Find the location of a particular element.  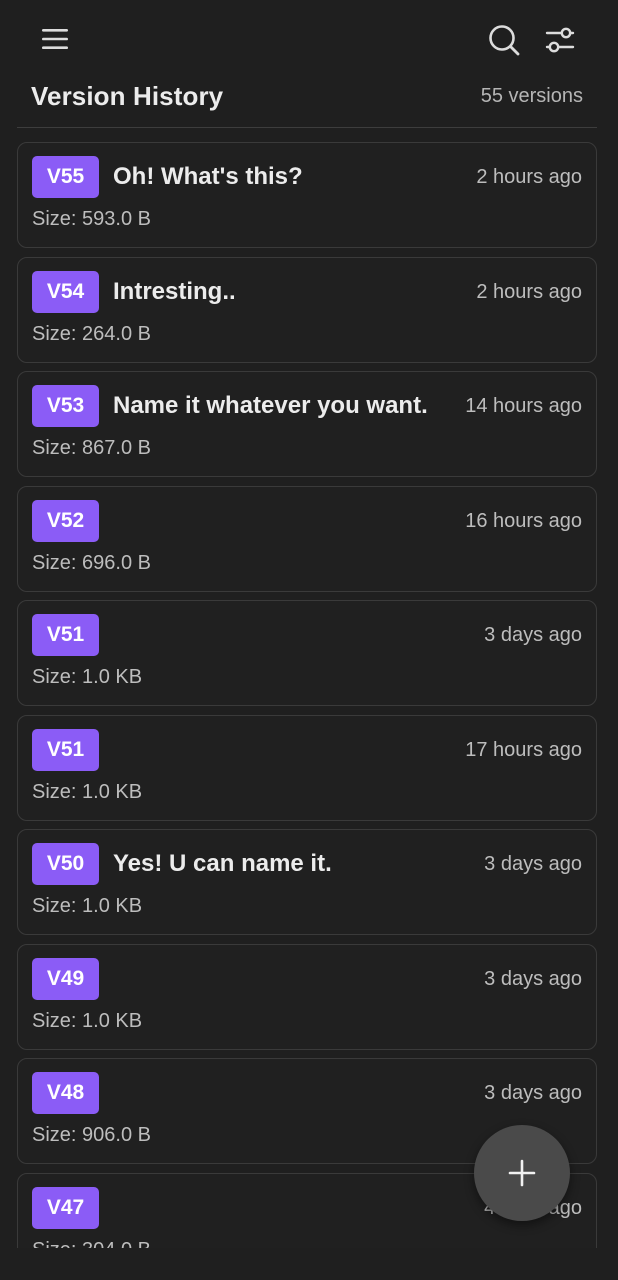

header-divider is located at coordinates (307, 127).